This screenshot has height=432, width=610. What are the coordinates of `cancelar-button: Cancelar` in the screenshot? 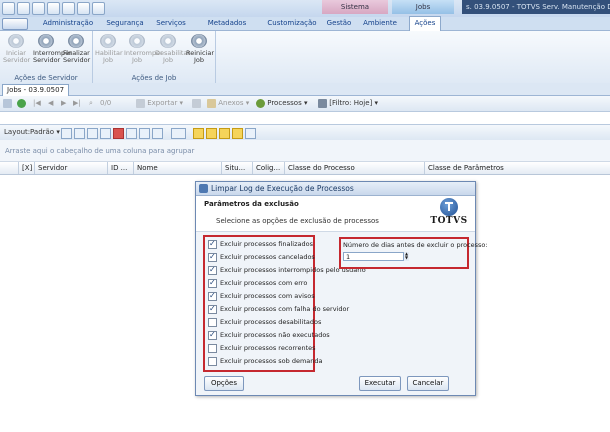 It's located at (428, 383).